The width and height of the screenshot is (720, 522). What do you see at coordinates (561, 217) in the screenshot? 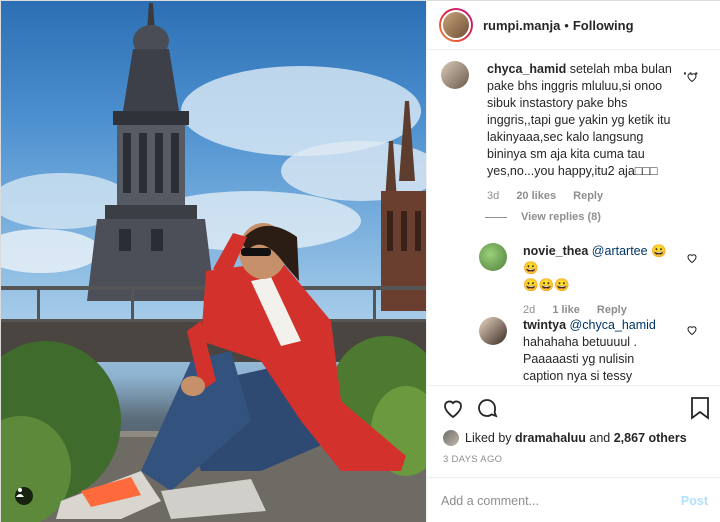
I see `view-replies-label: View replies (8)` at bounding box center [561, 217].